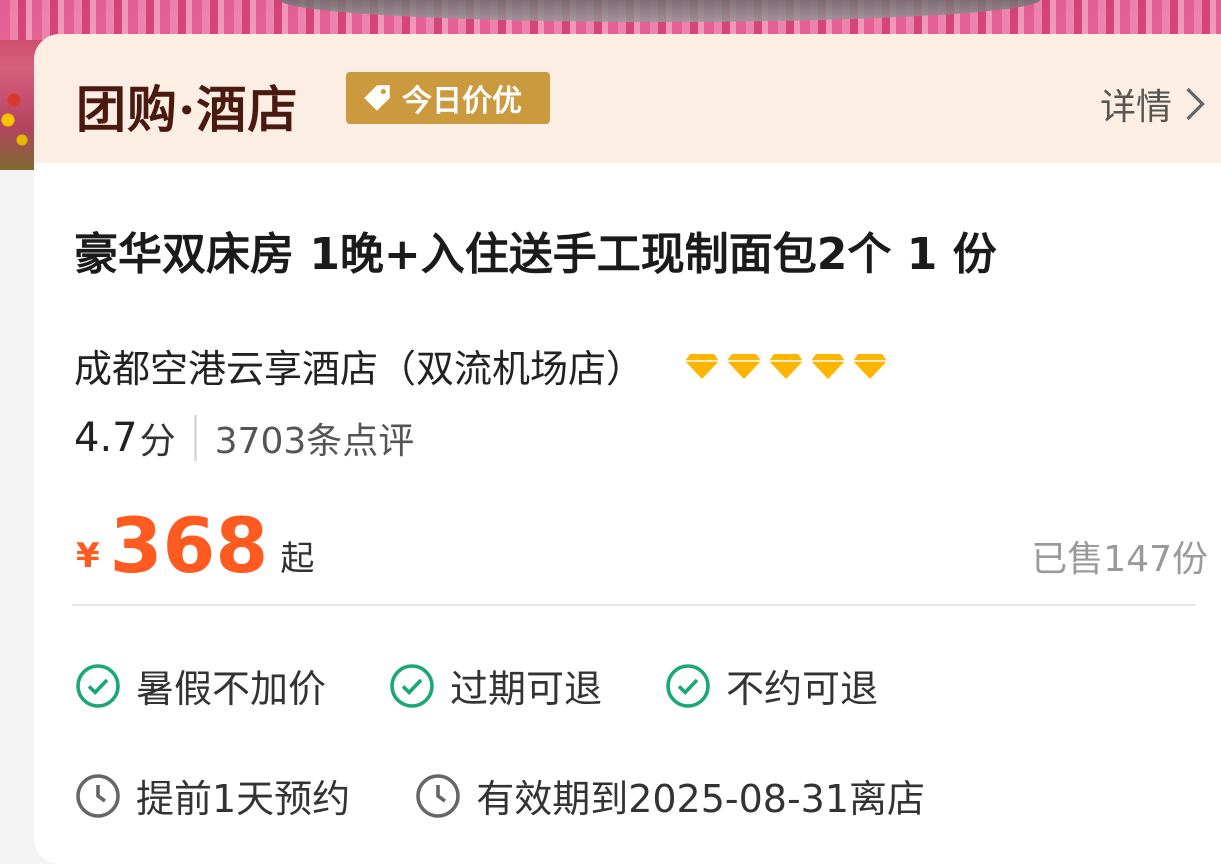  I want to click on booking-item: 有效期到2025-08-31离店, so click(669, 795).